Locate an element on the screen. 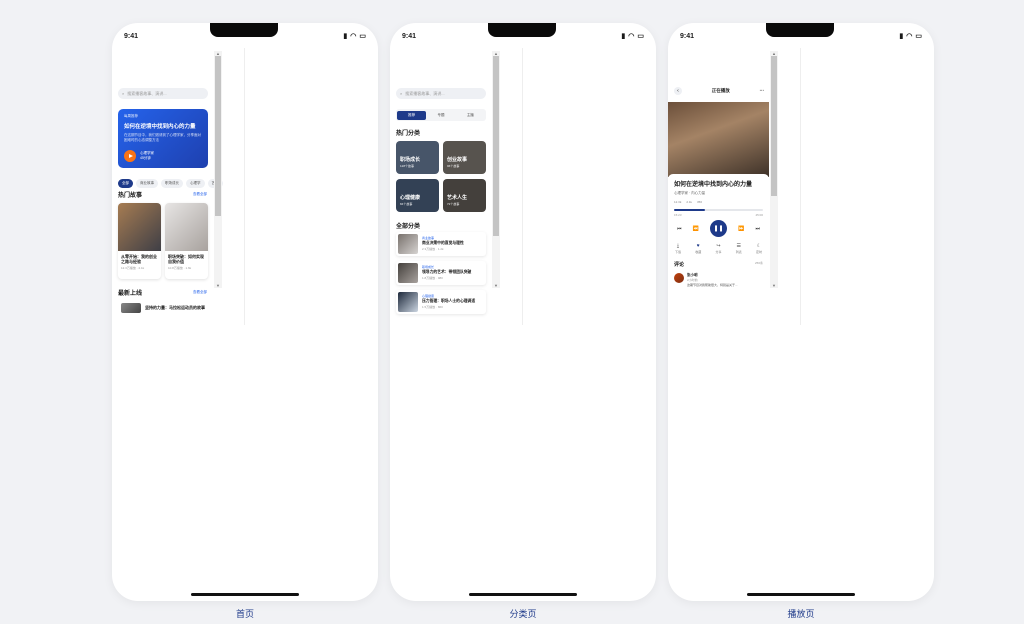  download-button: ⤓ 下载 is located at coordinates (678, 248).